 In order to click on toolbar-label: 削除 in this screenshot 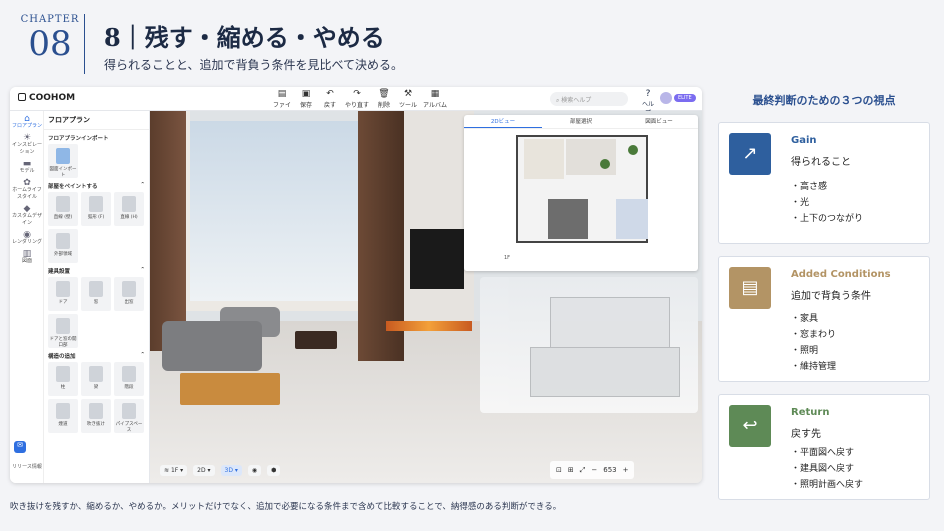, I will do `click(383, 105)`.